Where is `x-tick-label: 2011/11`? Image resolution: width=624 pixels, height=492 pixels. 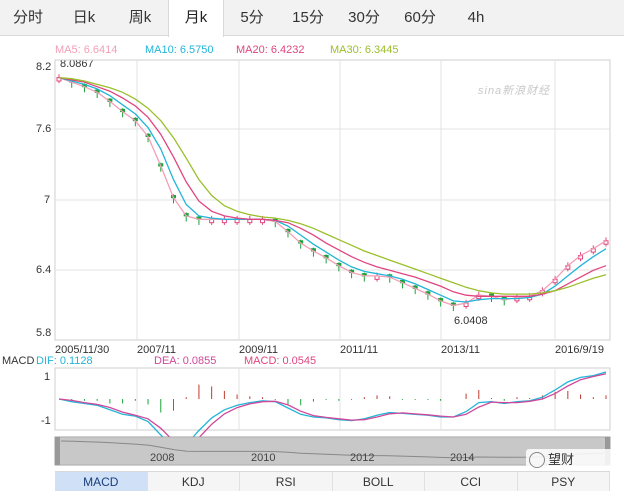
x-tick-label: 2011/11 is located at coordinates (359, 350).